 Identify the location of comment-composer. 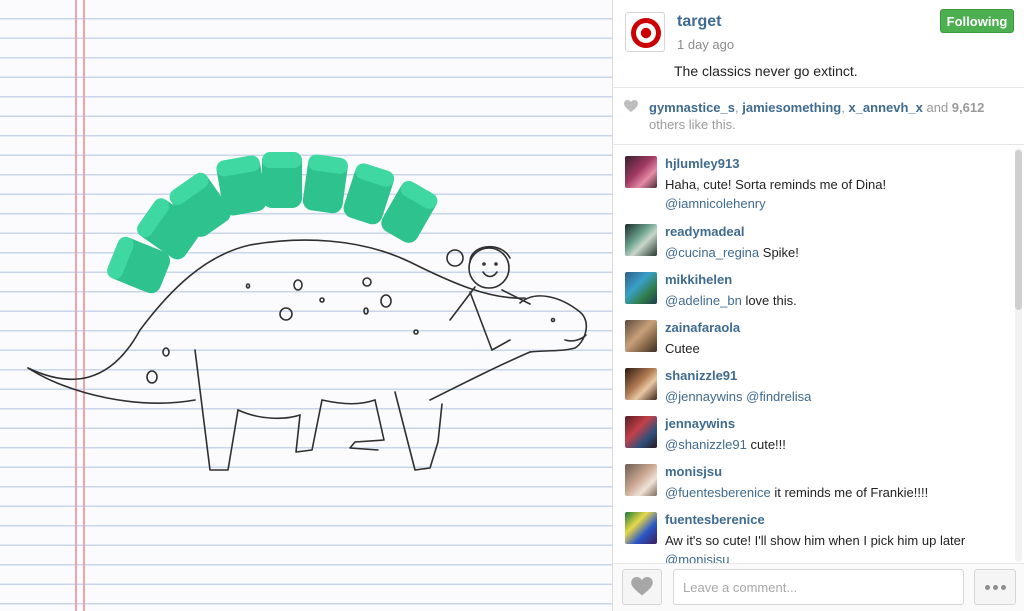
(818, 587).